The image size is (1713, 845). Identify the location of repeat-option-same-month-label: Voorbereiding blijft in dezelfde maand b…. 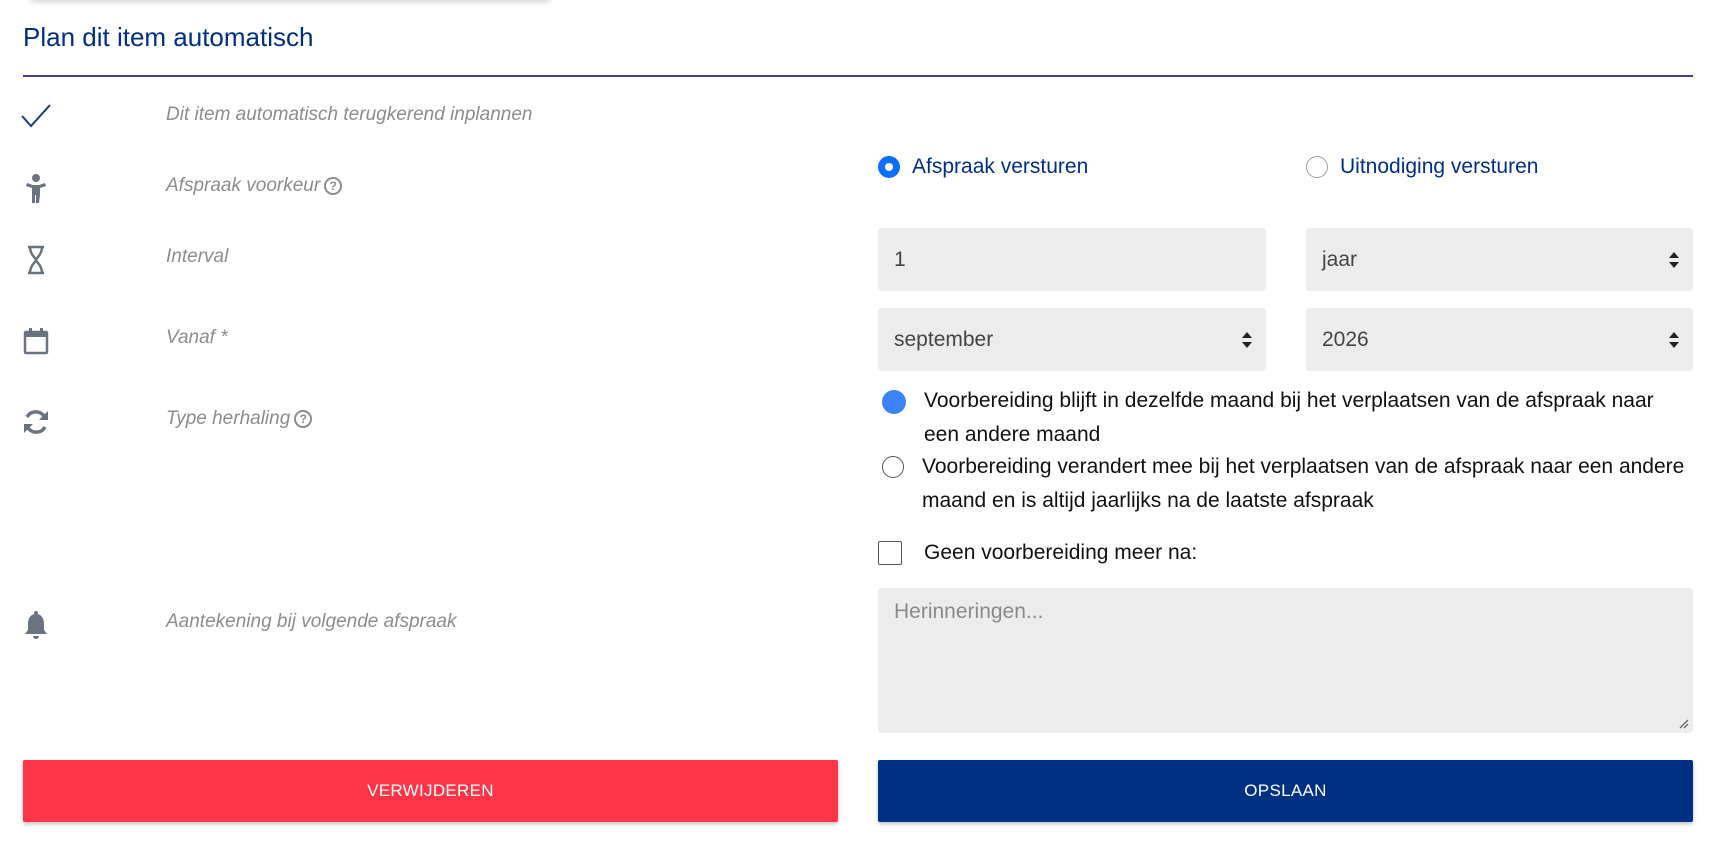
(1289, 417).